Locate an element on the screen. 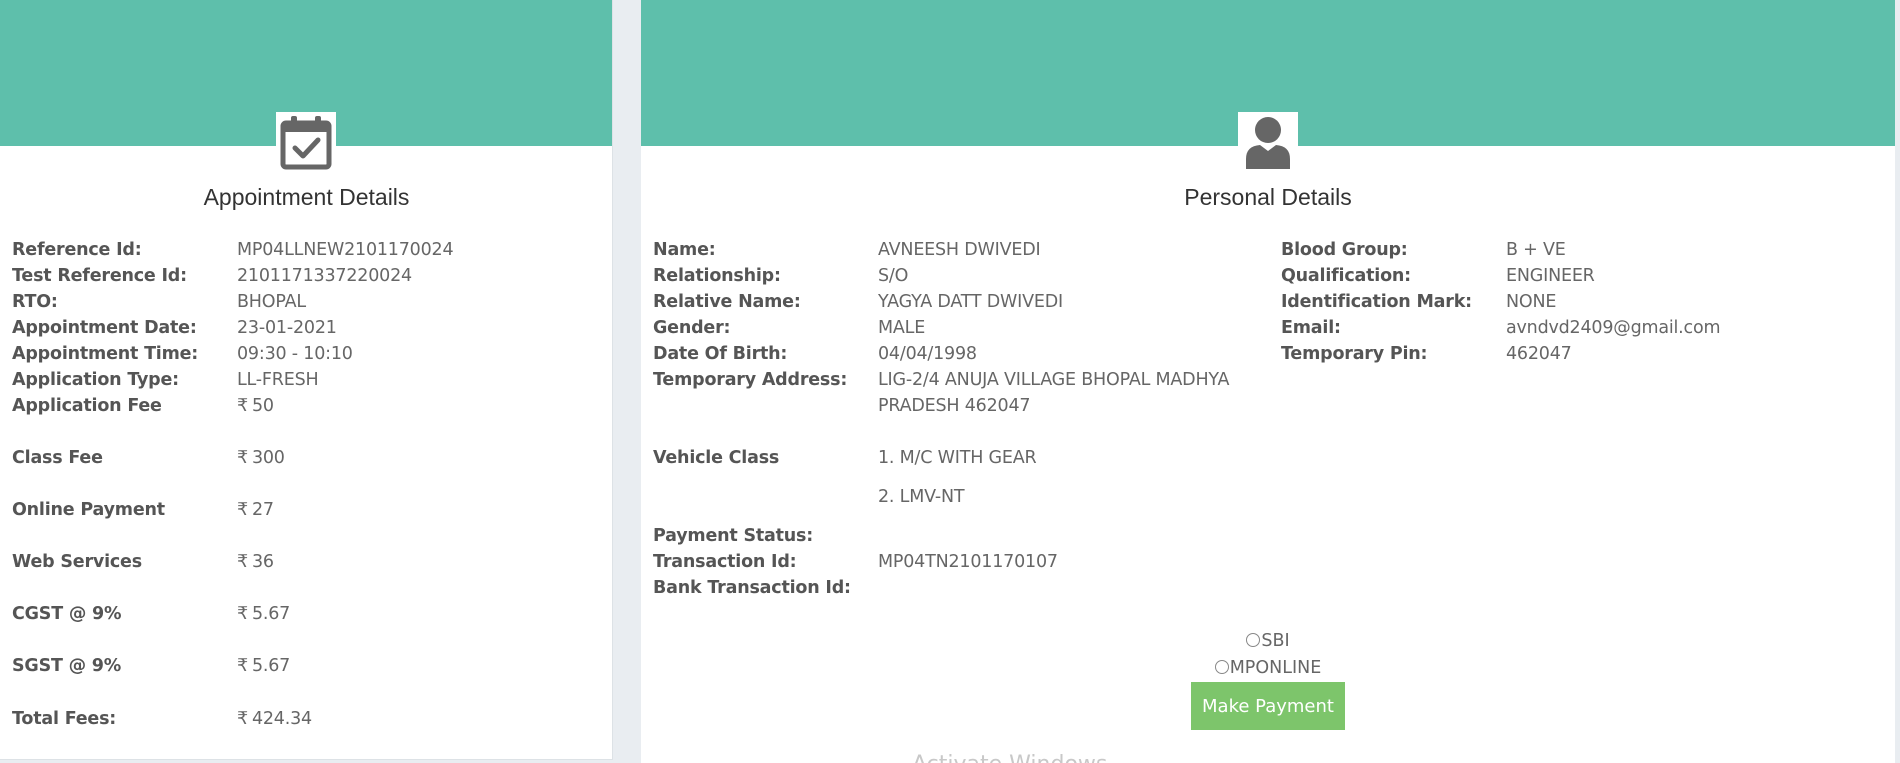  total-fees-label: Total Fees: is located at coordinates (64, 719).